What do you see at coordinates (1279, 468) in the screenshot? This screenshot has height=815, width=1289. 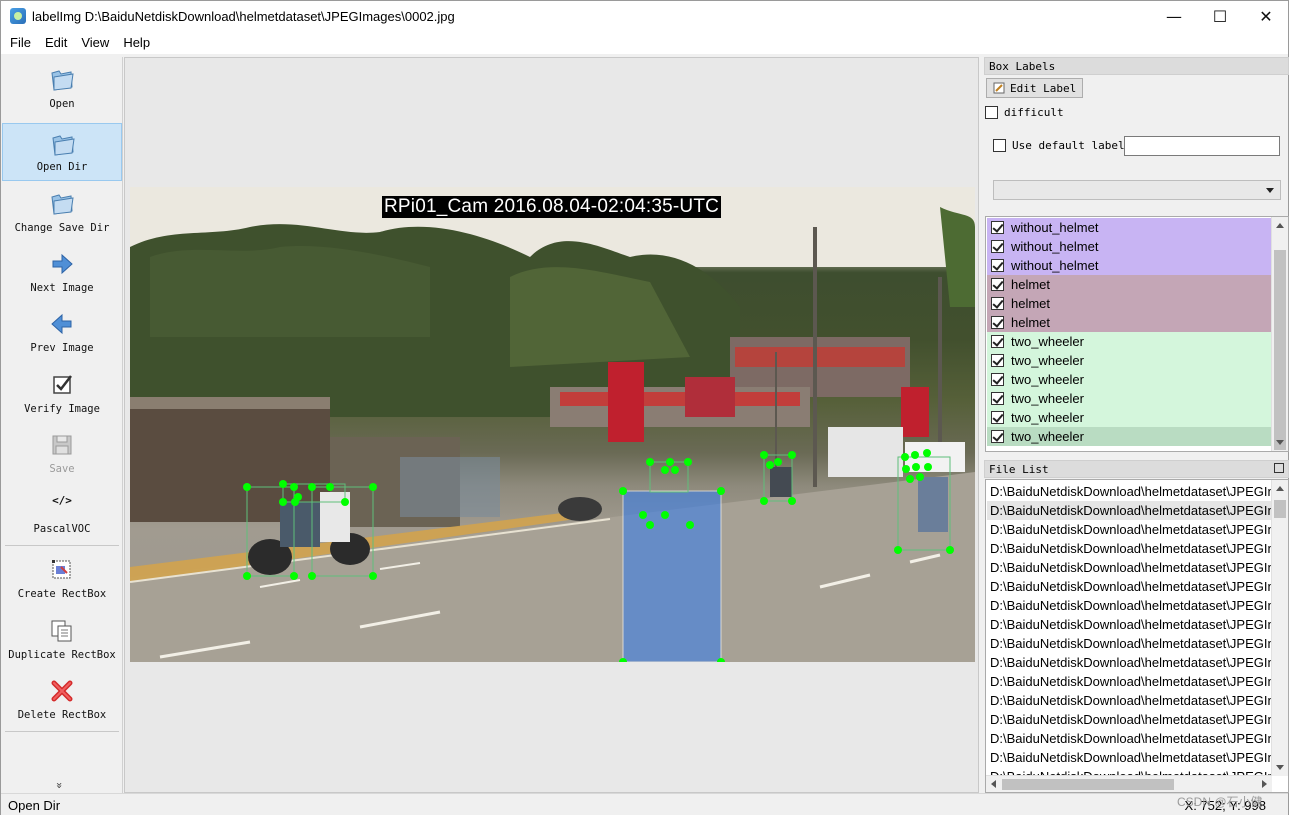 I see `dock-float-icon` at bounding box center [1279, 468].